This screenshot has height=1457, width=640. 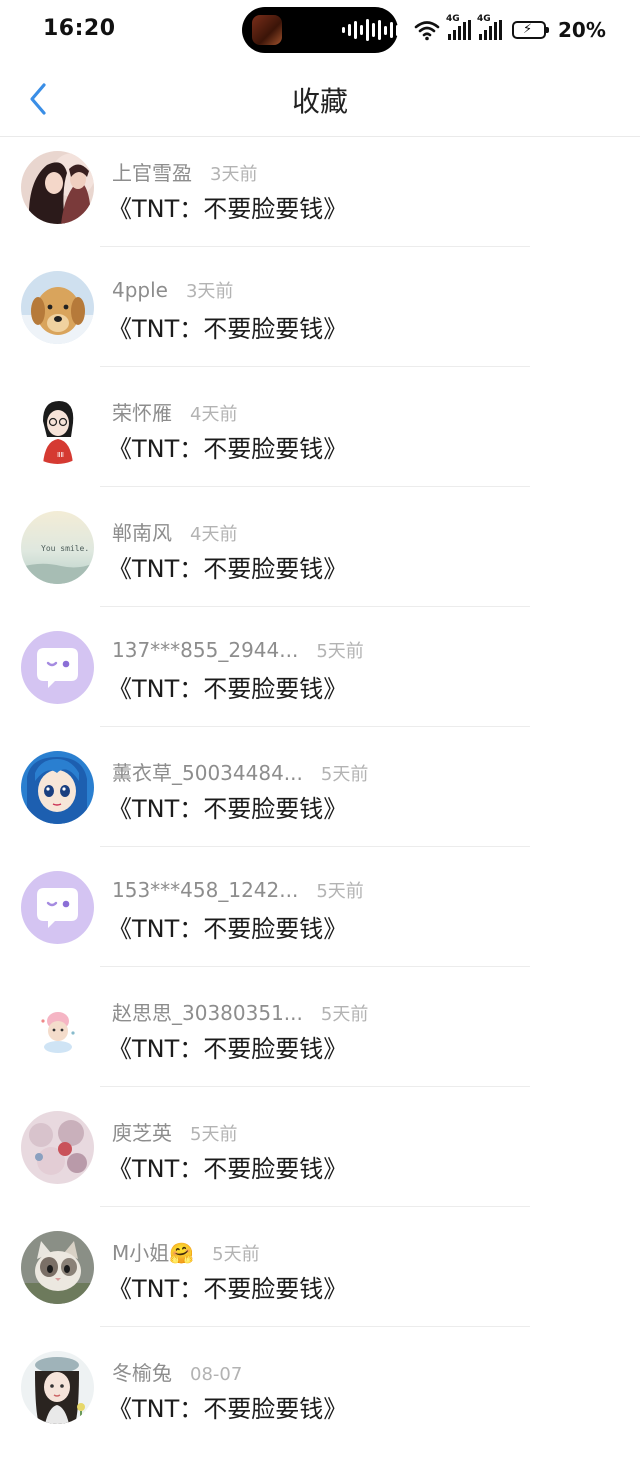 I want to click on list-item: 薰衣草_50034484... 5天前 《TNT：不要脸要钱》, so click(x=320, y=797).